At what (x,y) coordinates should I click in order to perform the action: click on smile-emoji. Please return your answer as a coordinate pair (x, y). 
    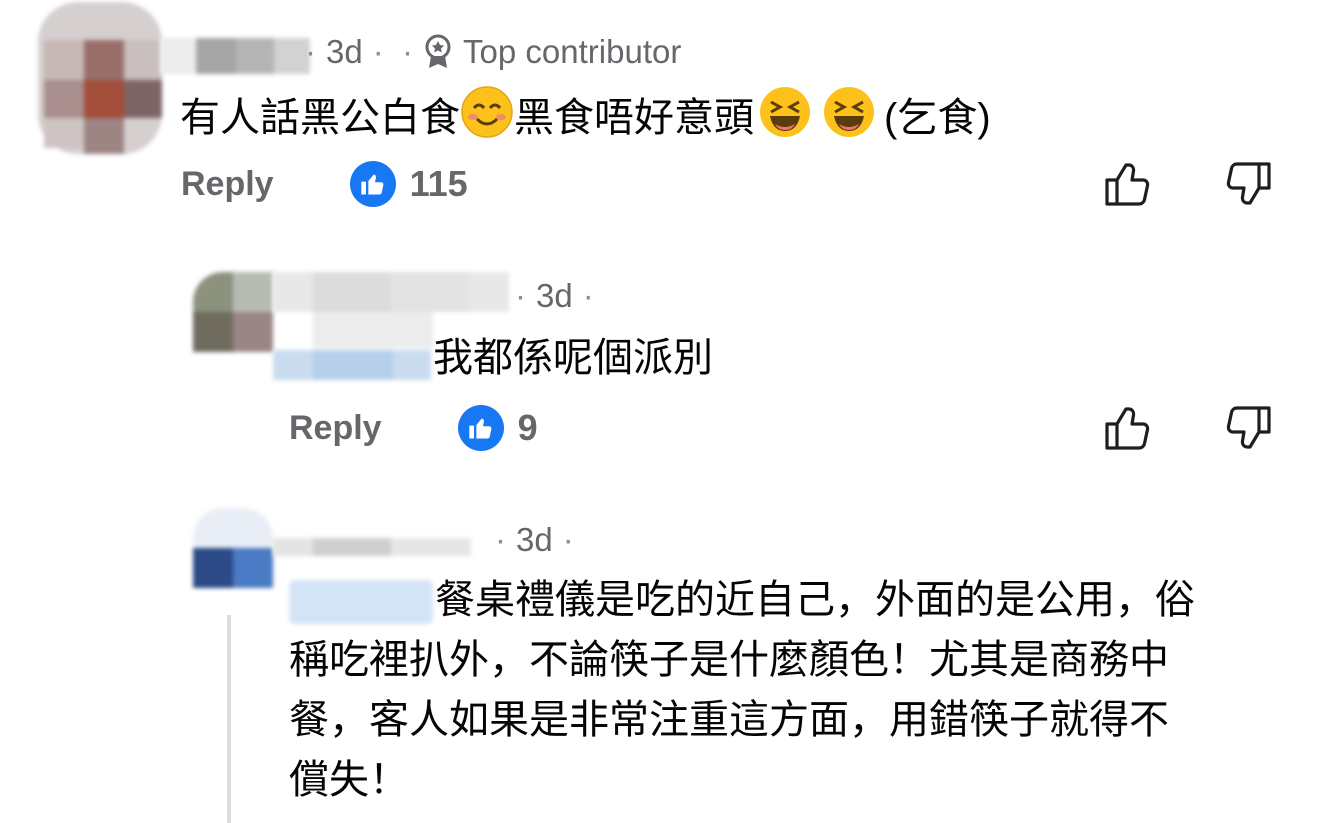
    Looking at the image, I should click on (487, 120).